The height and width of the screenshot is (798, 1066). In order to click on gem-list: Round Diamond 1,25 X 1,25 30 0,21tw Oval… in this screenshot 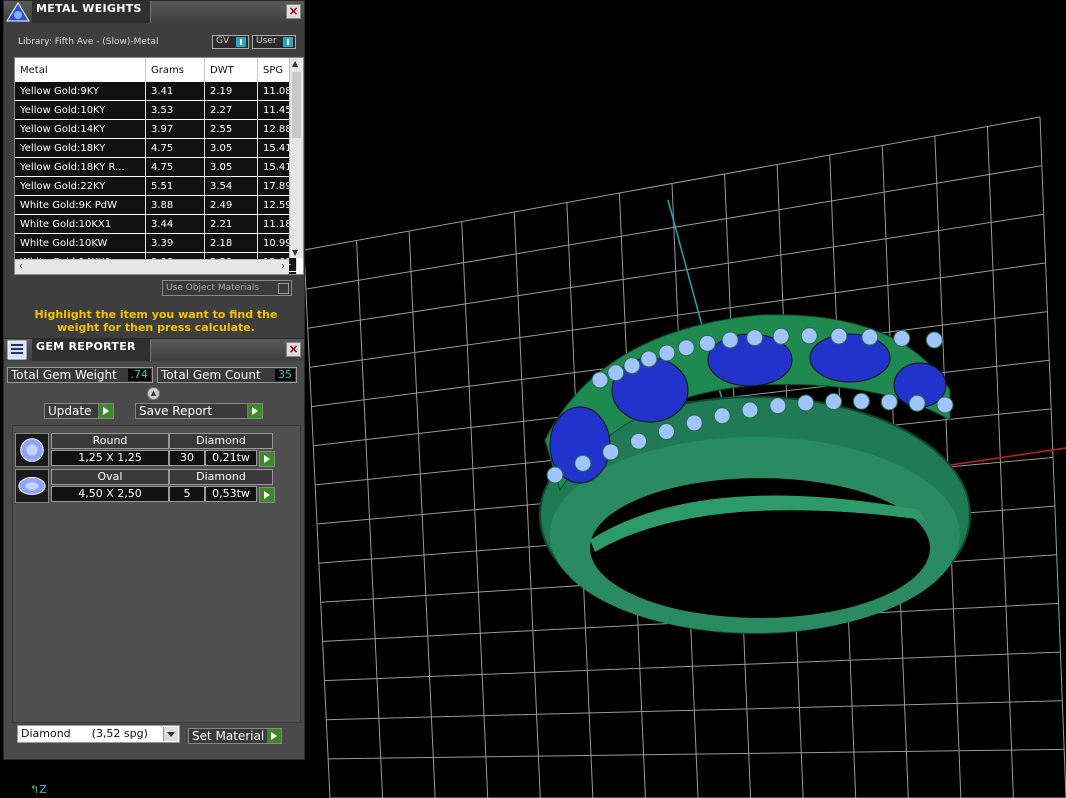, I will do `click(156, 574)`.